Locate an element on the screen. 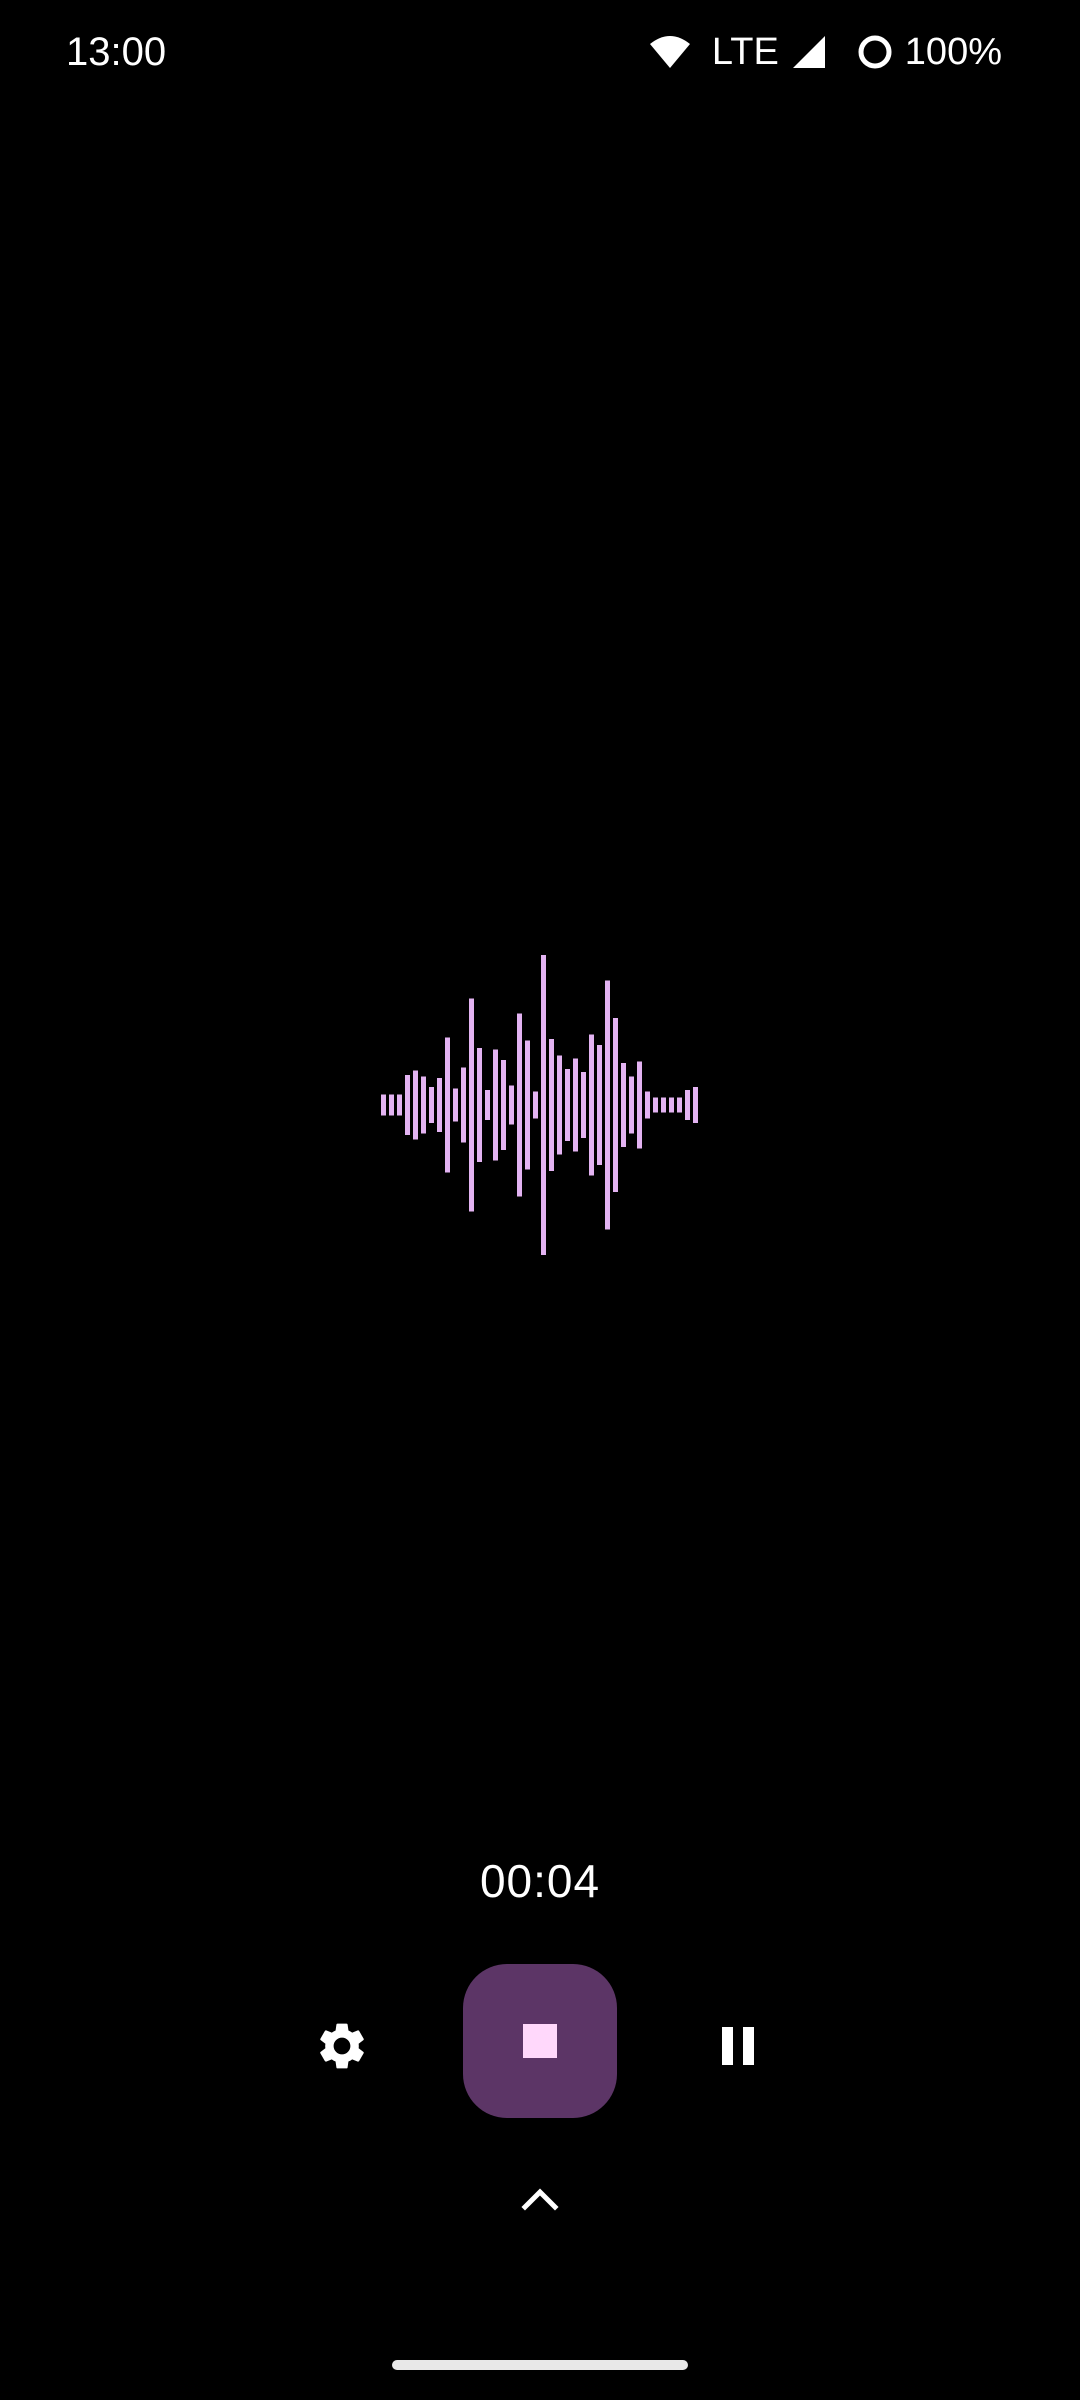 The width and height of the screenshot is (1080, 2400). chevron-up-icon is located at coordinates (540, 2198).